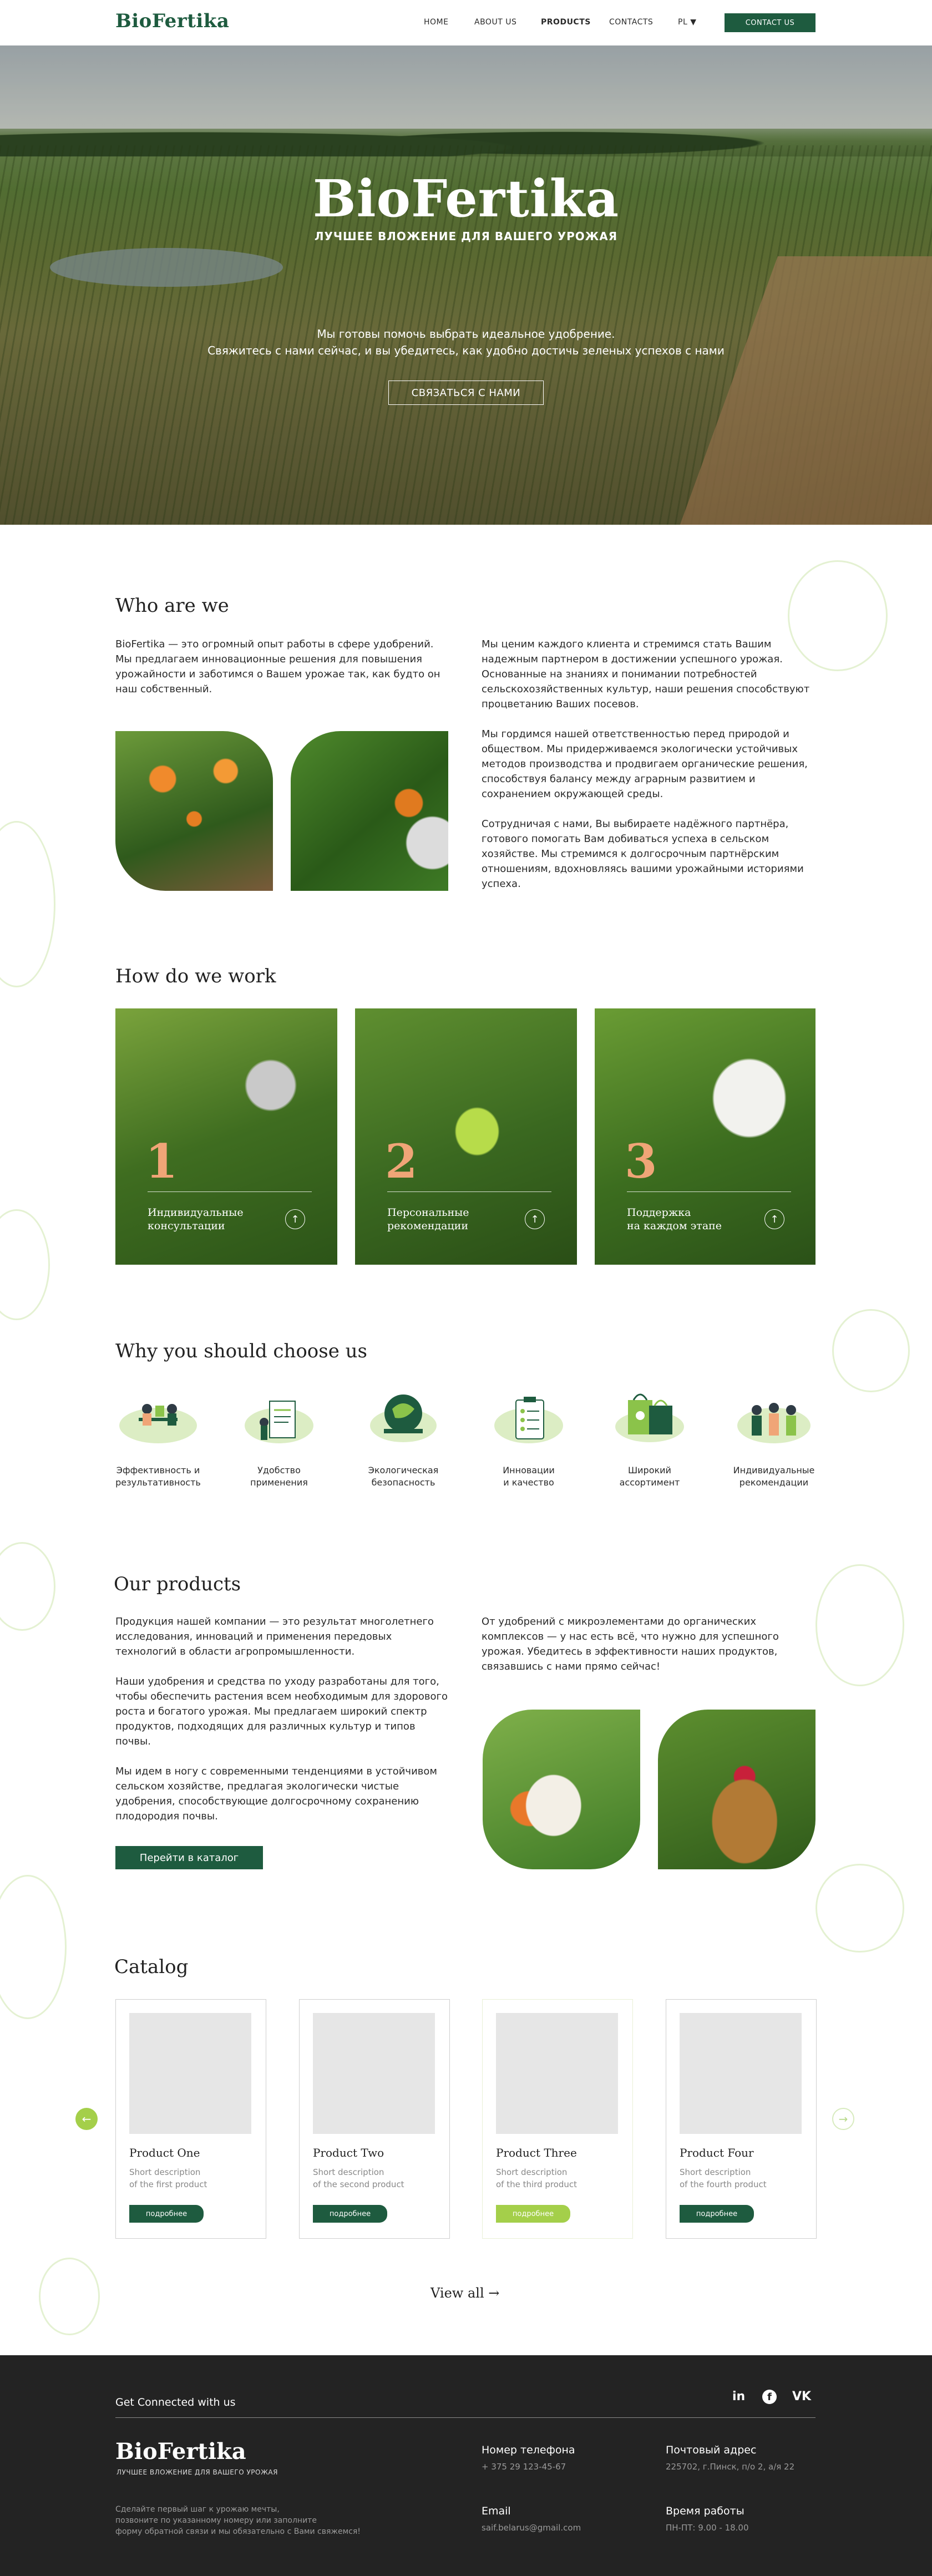 This screenshot has height=2576, width=932. Describe the element at coordinates (737, 1789) in the screenshot. I see `photo-basket` at that location.